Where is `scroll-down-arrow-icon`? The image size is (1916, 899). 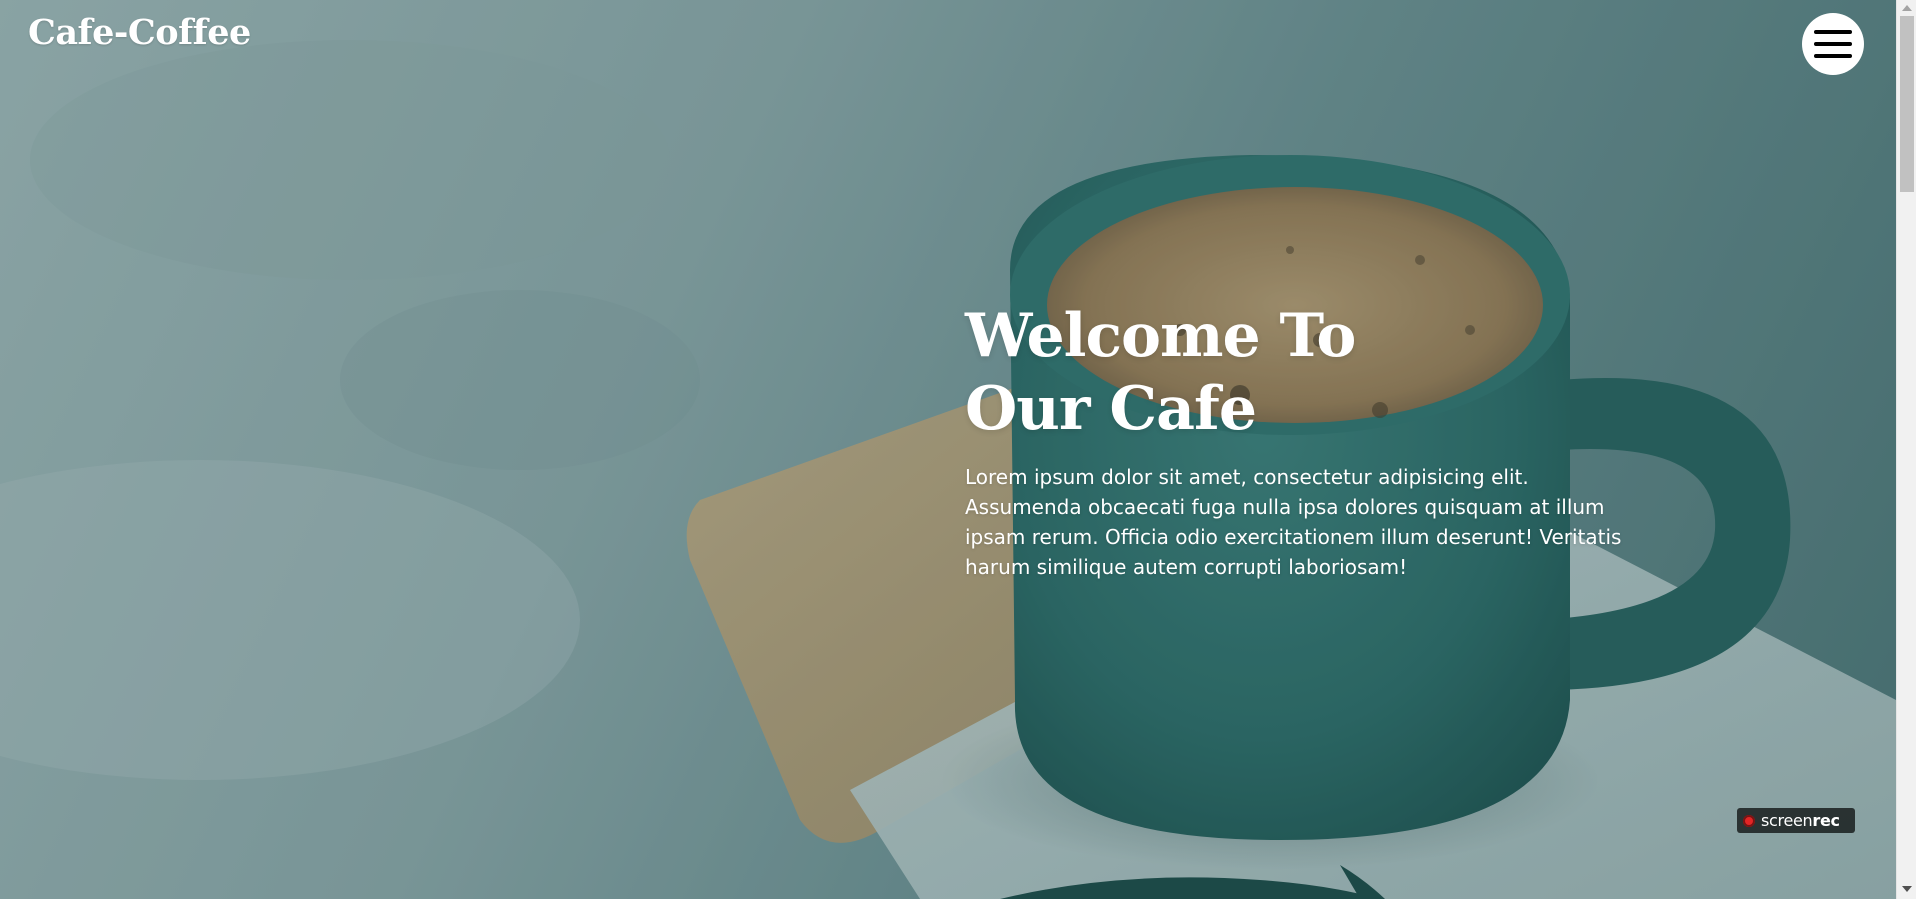 scroll-down-arrow-icon is located at coordinates (1907, 889).